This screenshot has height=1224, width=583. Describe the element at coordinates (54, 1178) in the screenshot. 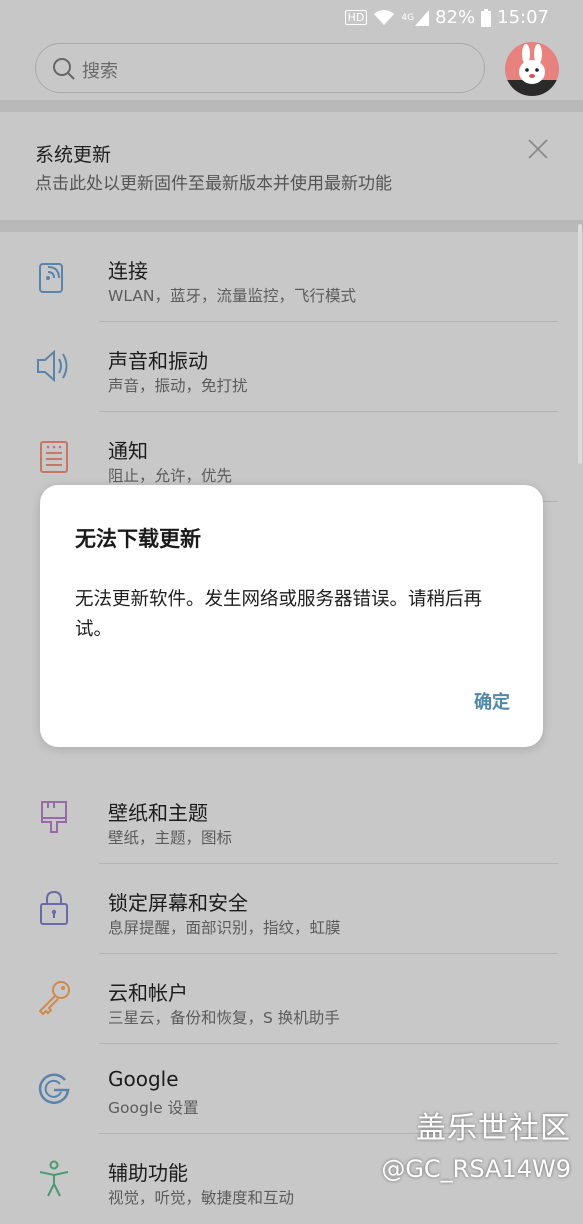

I see `accessibility-icon` at that location.